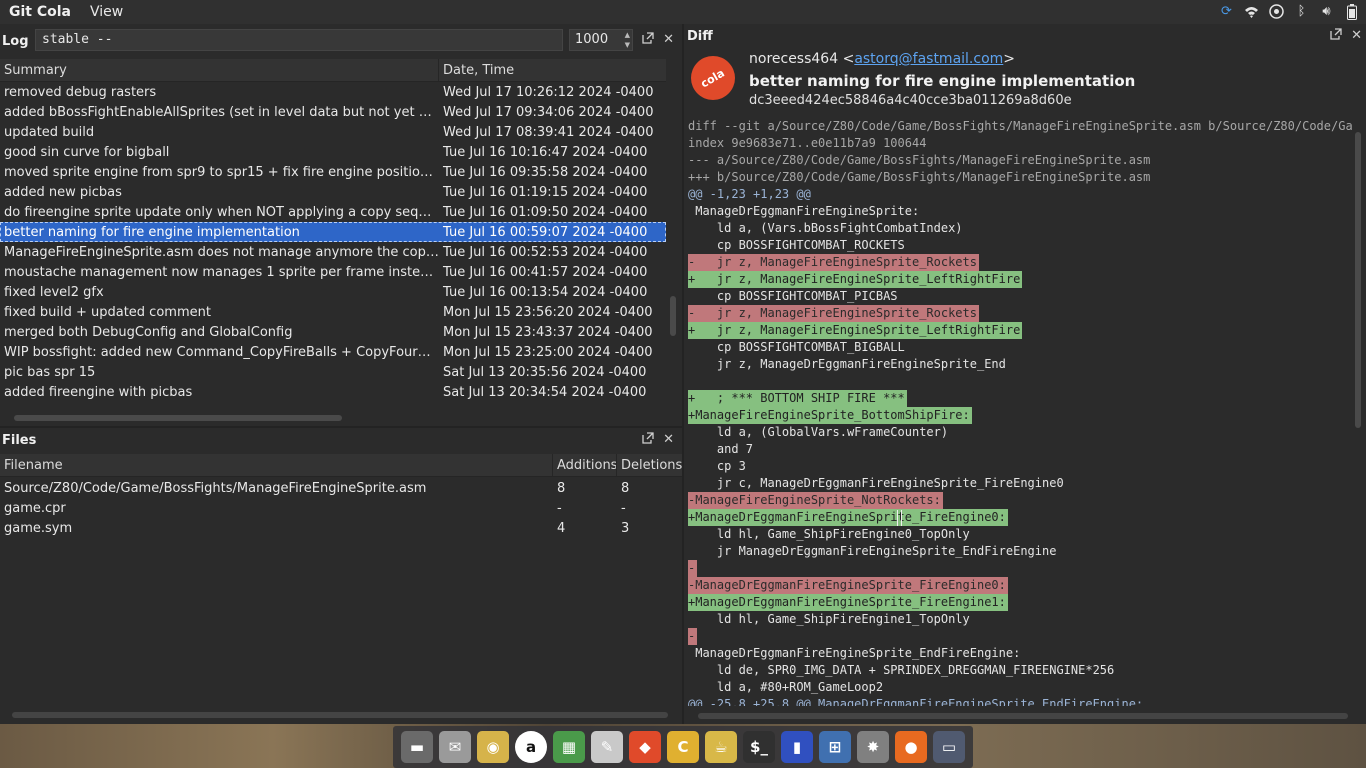 The image size is (1366, 768). What do you see at coordinates (15, 41) in the screenshot?
I see `log-title: Log` at bounding box center [15, 41].